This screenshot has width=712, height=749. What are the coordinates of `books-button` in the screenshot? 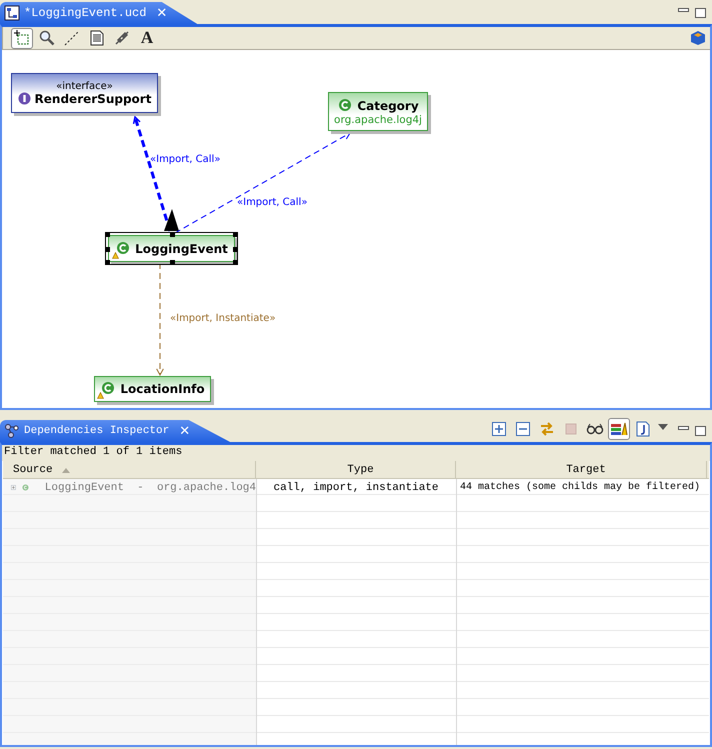 It's located at (619, 429).